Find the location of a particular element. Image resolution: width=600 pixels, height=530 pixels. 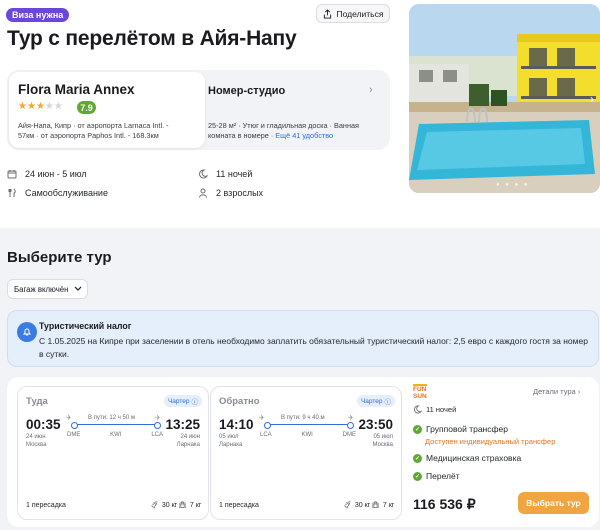

operator-logo-line: FUN is located at coordinates (420, 389).